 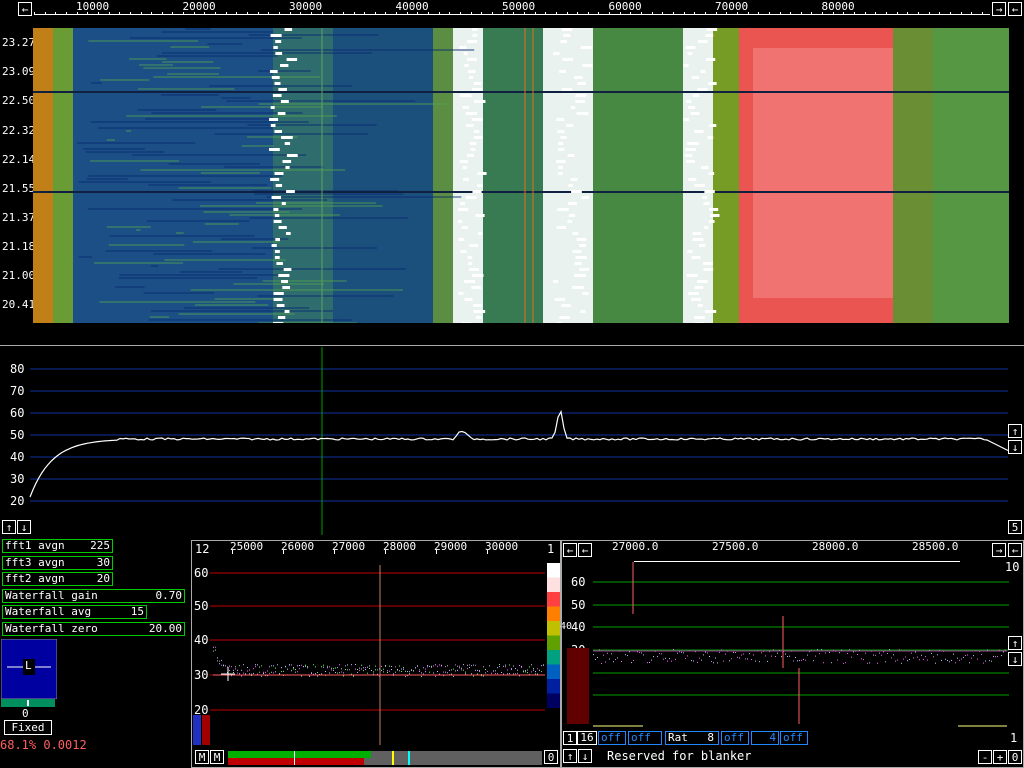 What do you see at coordinates (17, 457) in the screenshot?
I see `spectrum-y-label: 40` at bounding box center [17, 457].